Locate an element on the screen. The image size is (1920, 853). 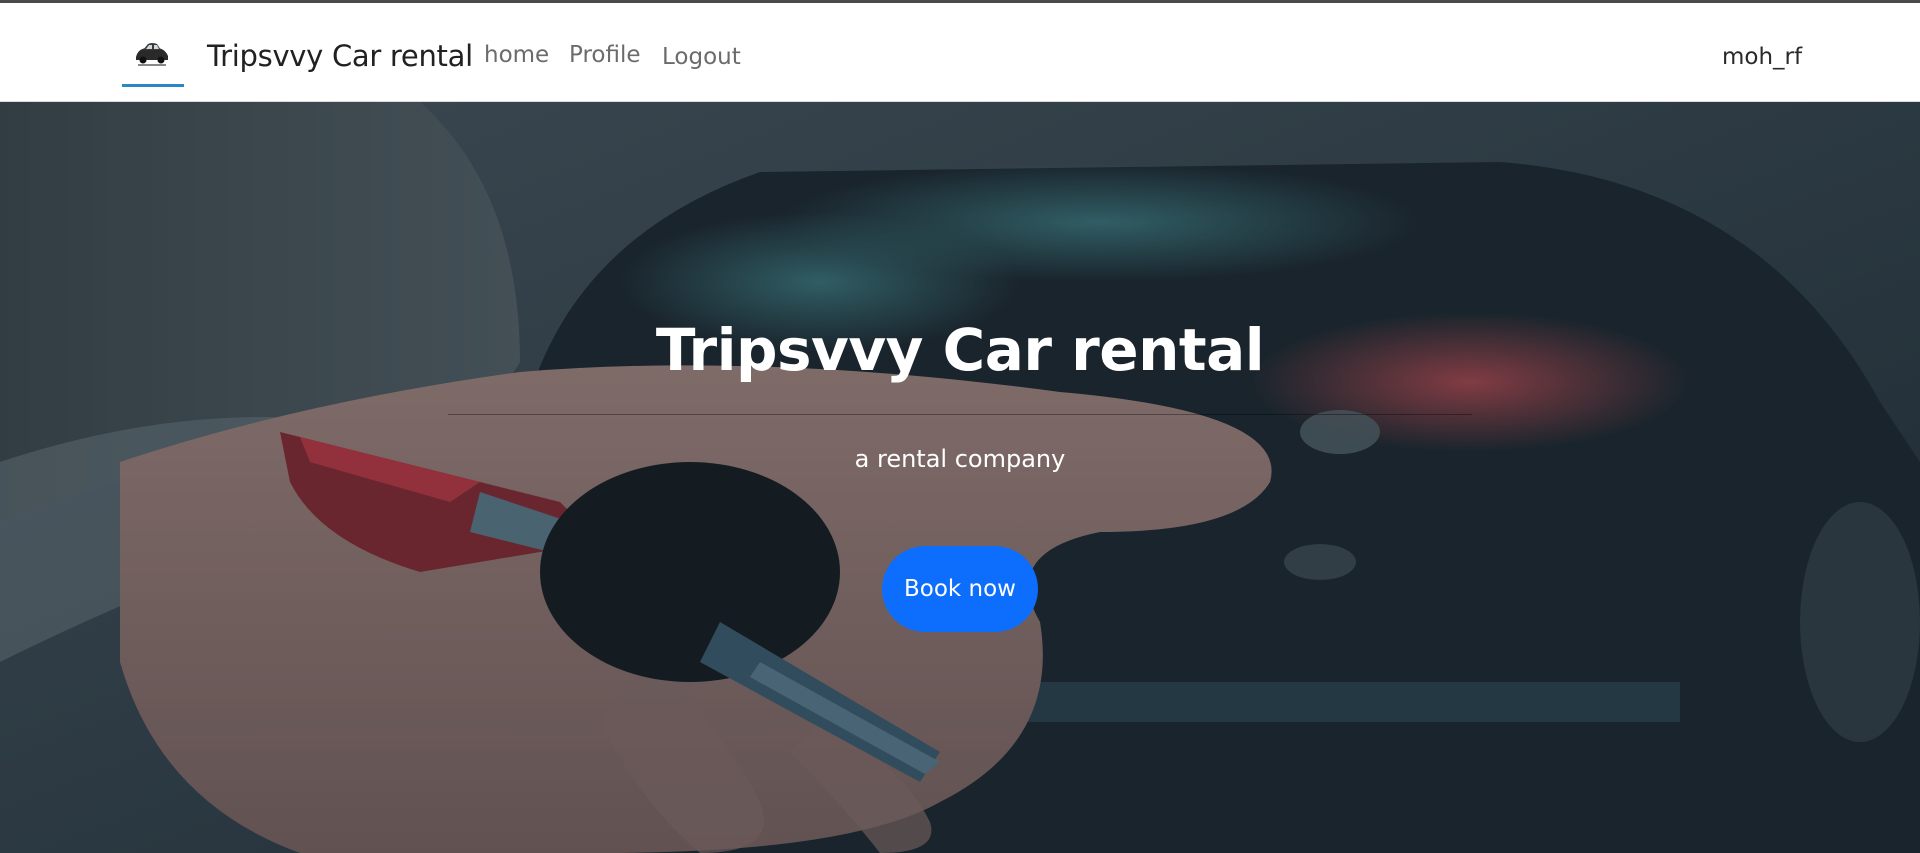
brand-title: Tripsvvy Car rental is located at coordinates (340, 56).